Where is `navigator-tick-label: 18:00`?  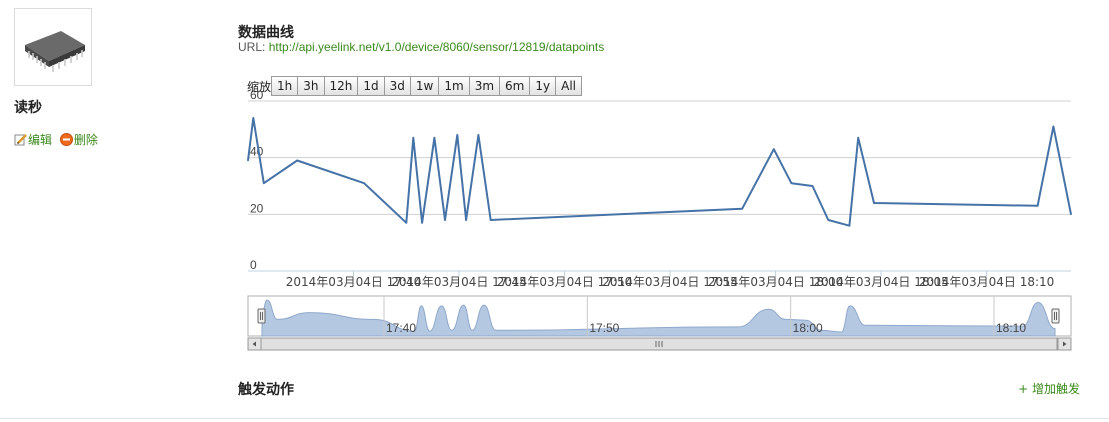
navigator-tick-label: 18:00 is located at coordinates (808, 328).